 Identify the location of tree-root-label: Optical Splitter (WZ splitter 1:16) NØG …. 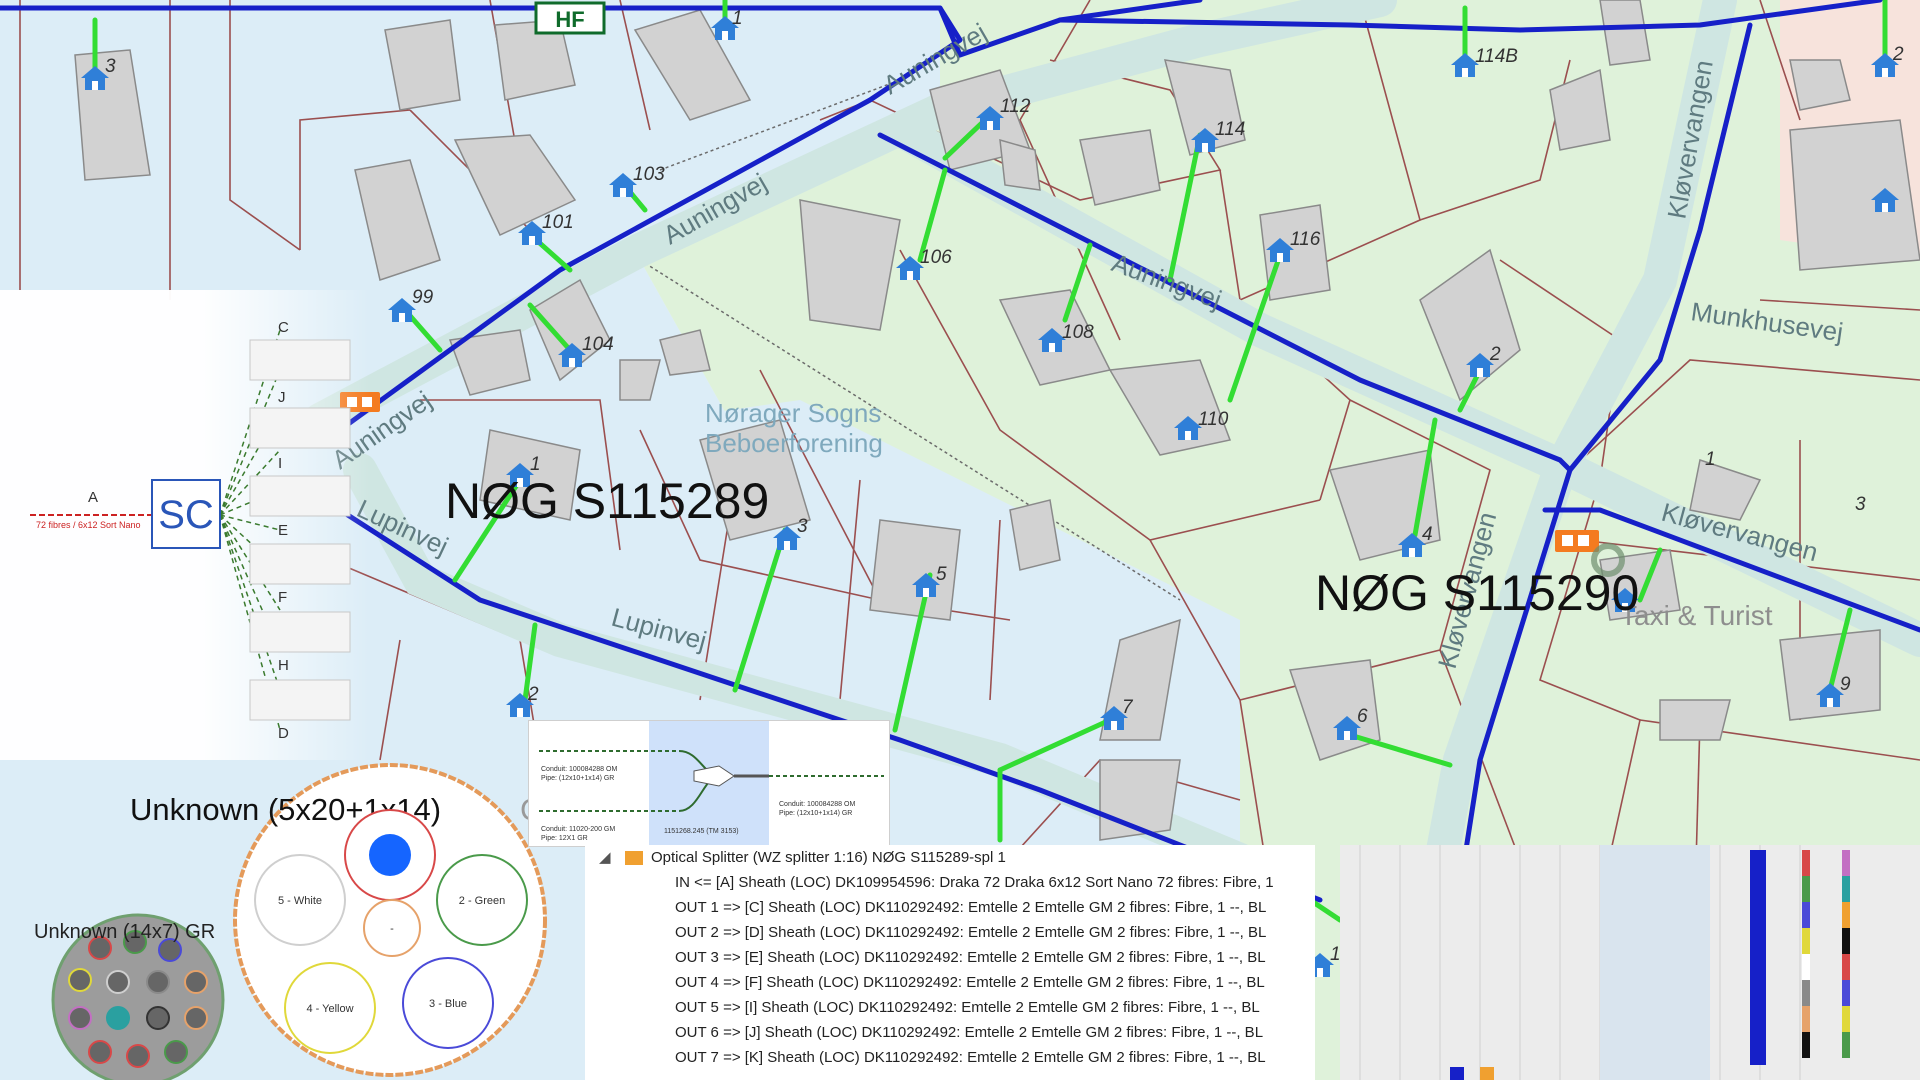
(828, 857).